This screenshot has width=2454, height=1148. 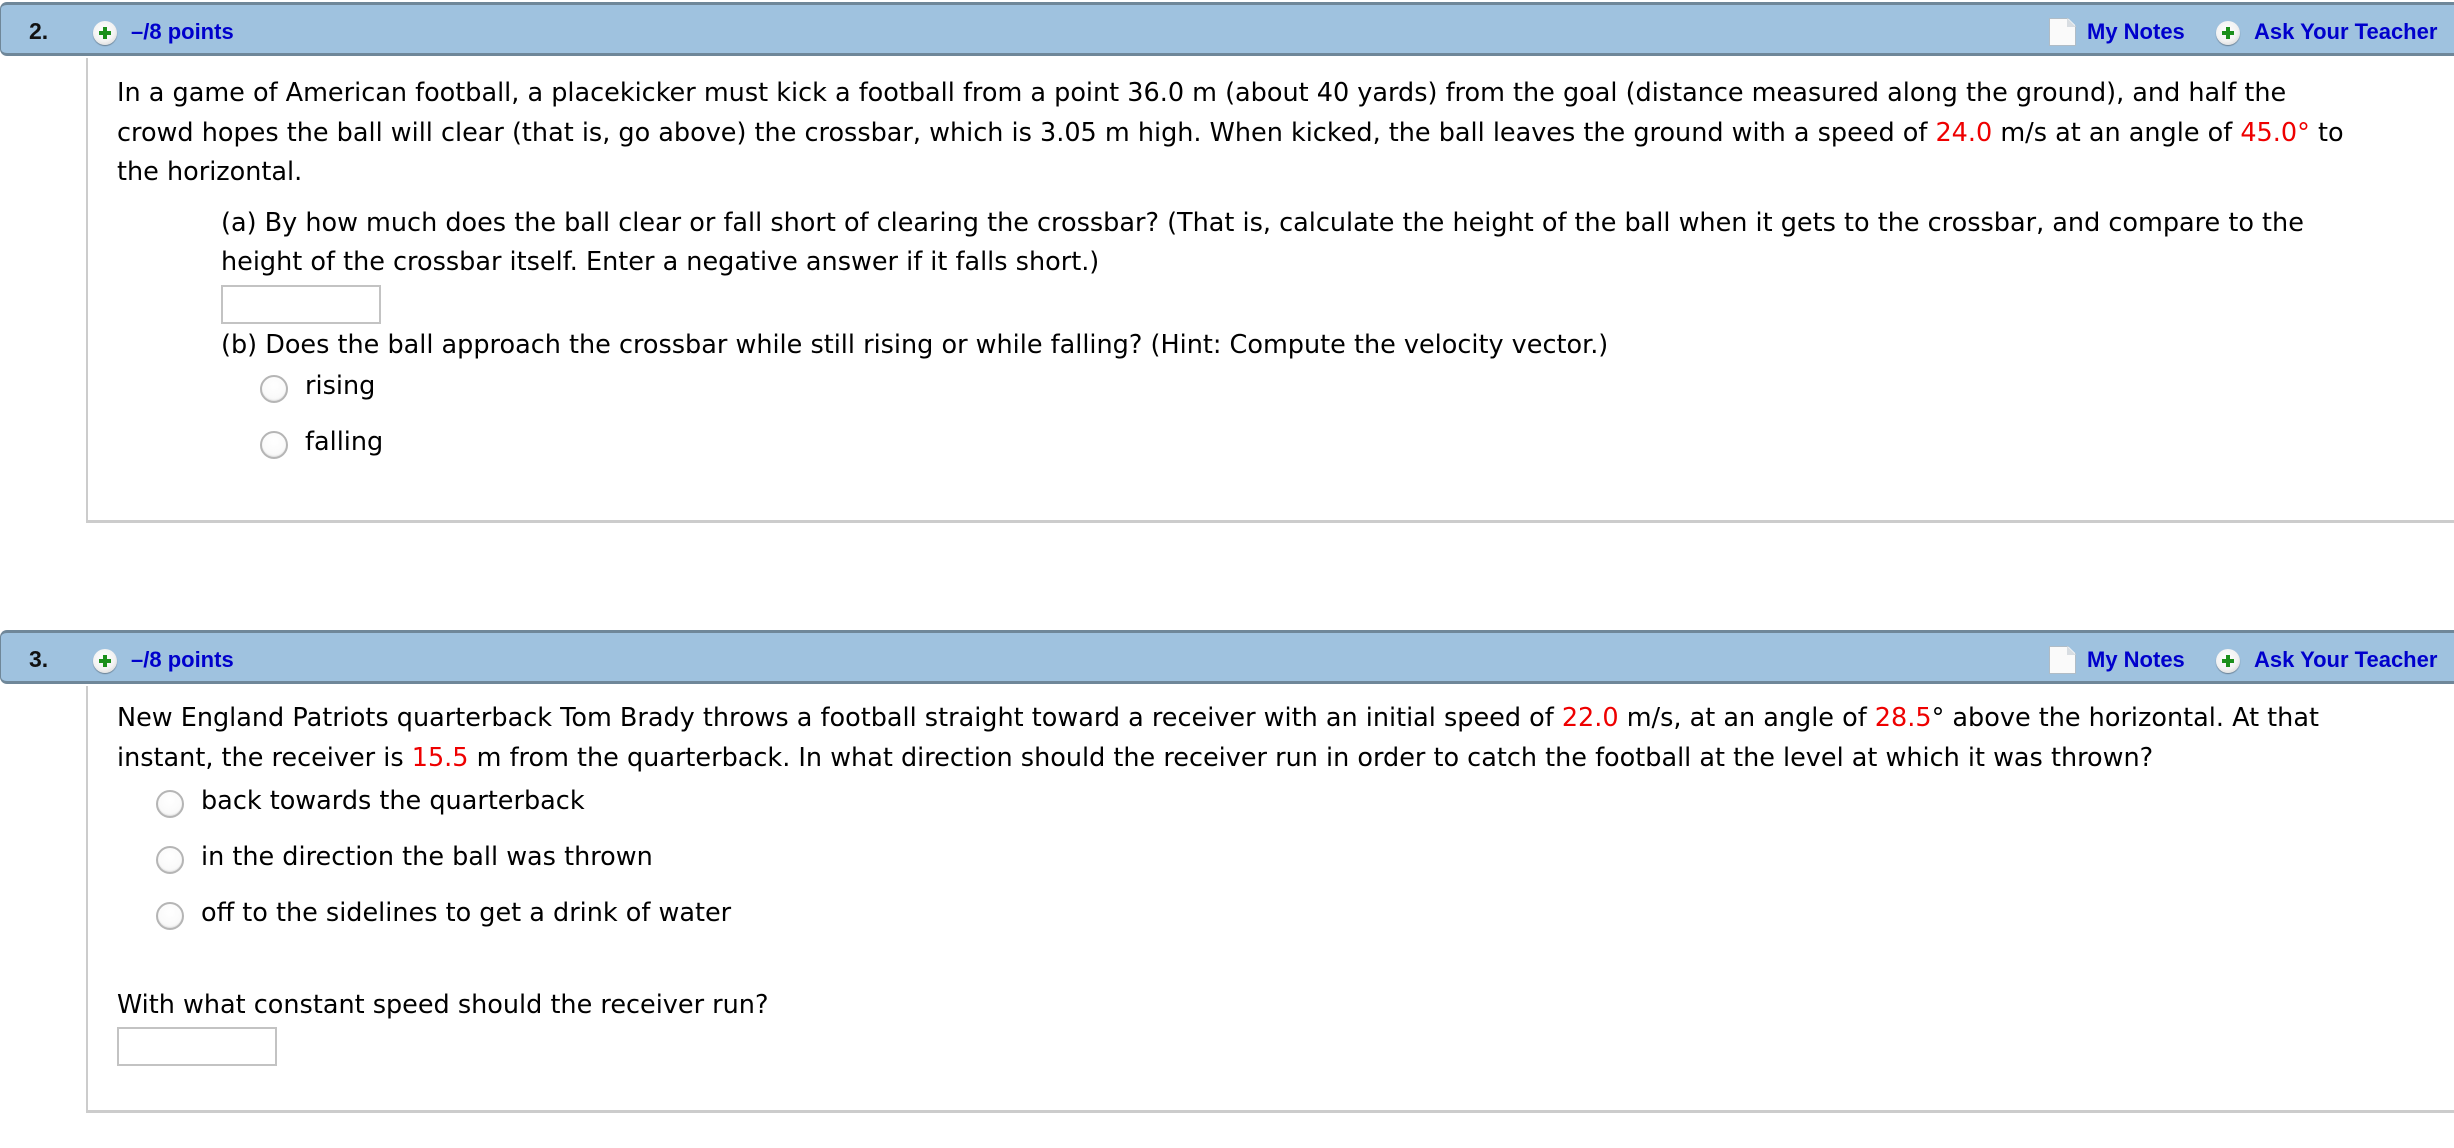 I want to click on question-stem-line: the horizontal., so click(x=209, y=172).